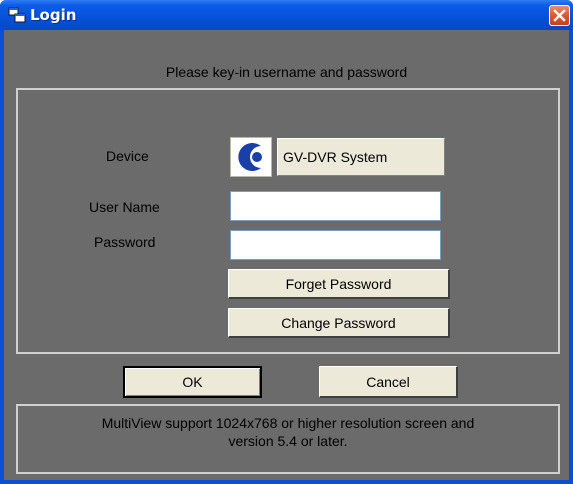 This screenshot has height=484, width=573. I want to click on forget-password-button: Forget Password, so click(339, 284).